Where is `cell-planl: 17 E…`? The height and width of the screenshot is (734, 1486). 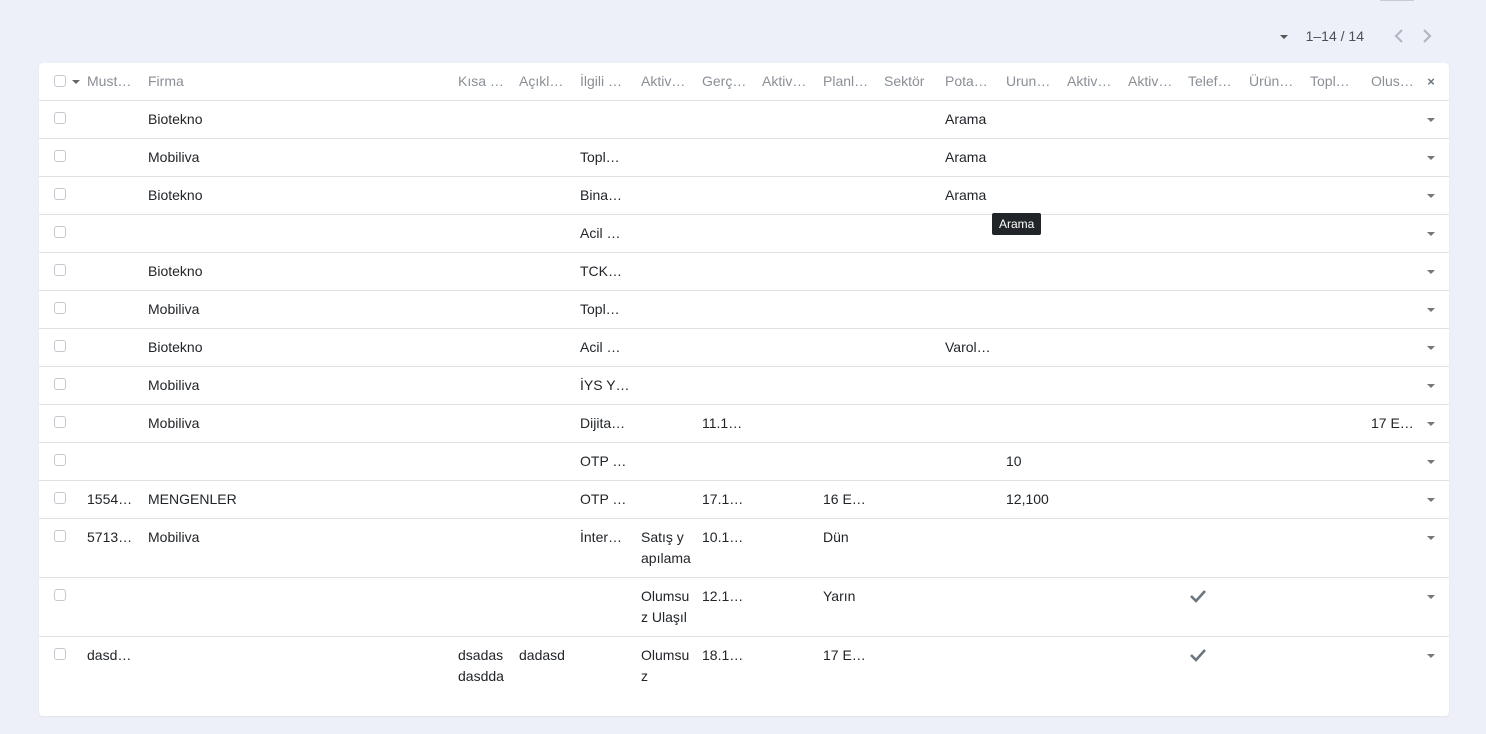
cell-planl: 17 E… is located at coordinates (844, 655).